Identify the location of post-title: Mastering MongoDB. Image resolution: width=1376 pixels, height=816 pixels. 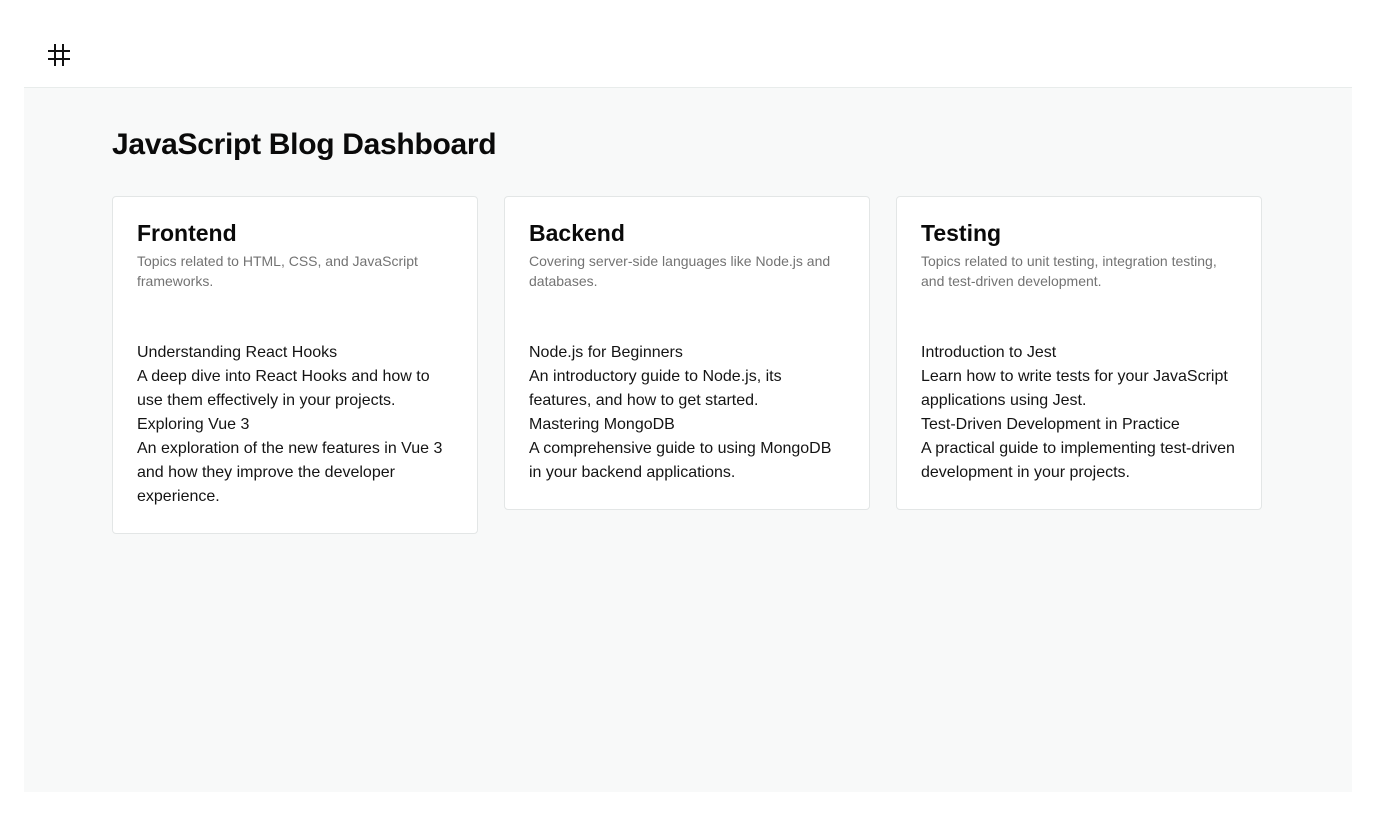
(687, 425).